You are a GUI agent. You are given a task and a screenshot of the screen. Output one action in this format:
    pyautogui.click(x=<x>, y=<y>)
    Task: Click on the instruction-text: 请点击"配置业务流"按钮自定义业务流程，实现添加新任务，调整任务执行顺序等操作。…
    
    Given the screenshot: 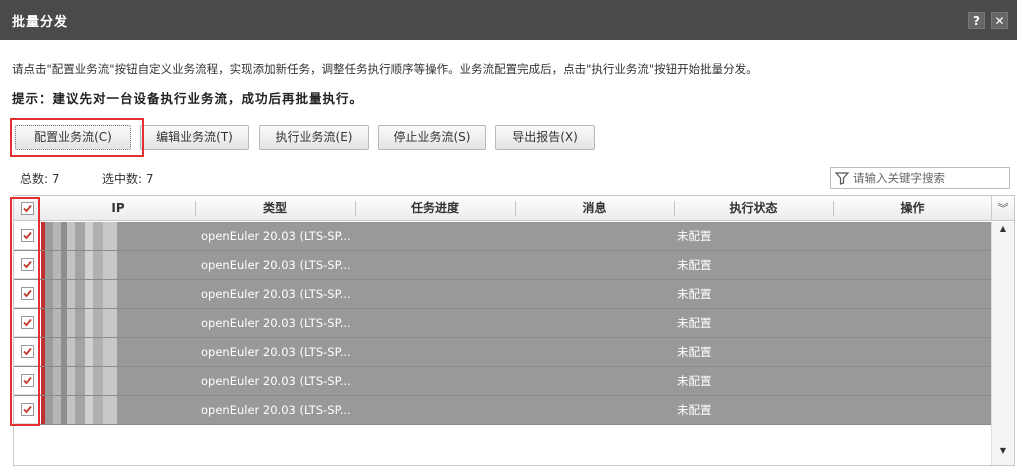 What is the action you would take?
    pyautogui.click(x=385, y=69)
    